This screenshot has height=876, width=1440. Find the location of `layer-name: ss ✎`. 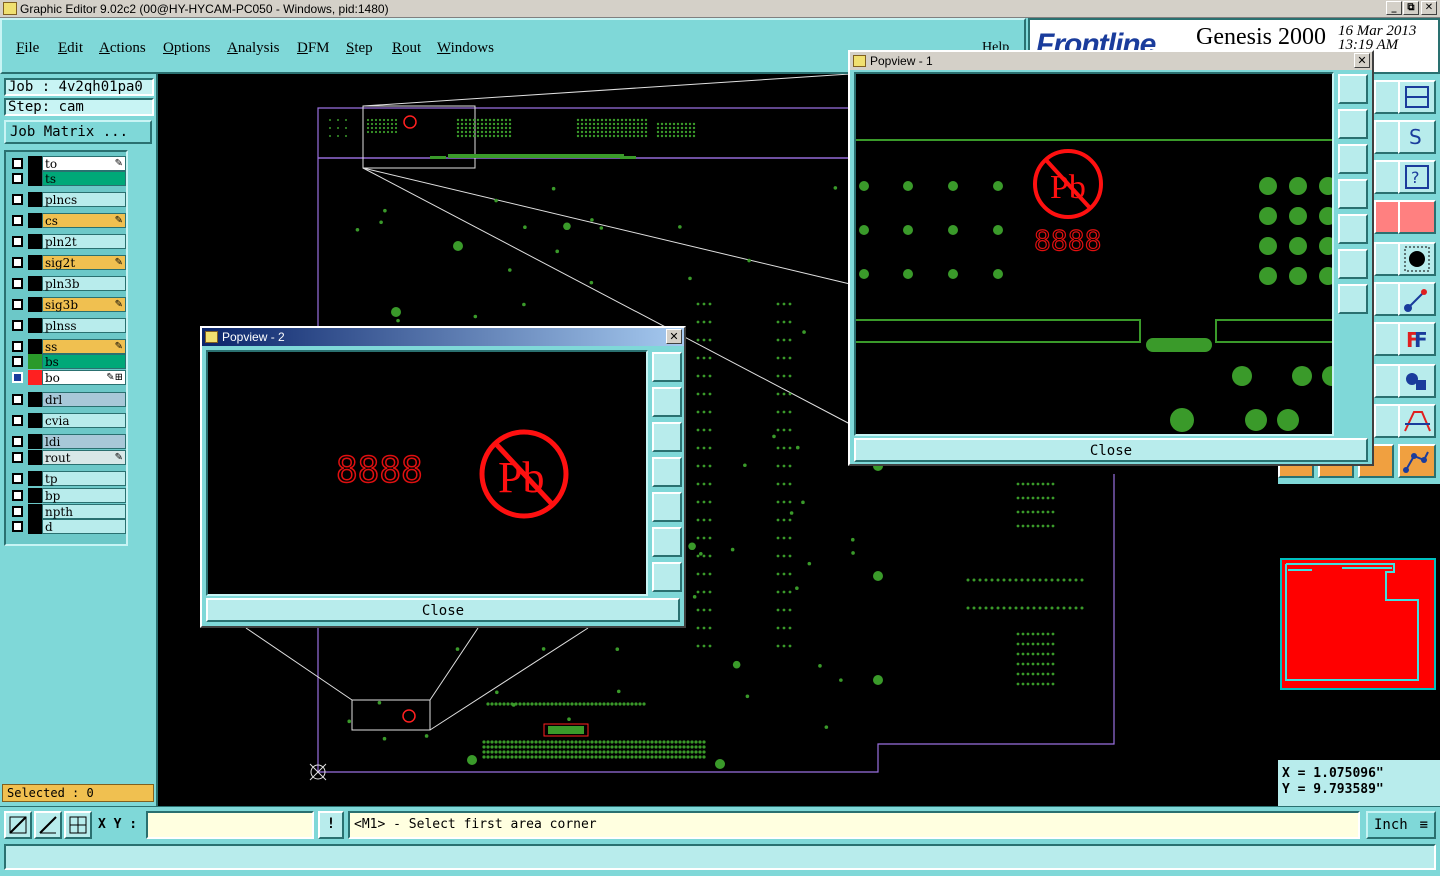

layer-name: ss ✎ is located at coordinates (84, 346).